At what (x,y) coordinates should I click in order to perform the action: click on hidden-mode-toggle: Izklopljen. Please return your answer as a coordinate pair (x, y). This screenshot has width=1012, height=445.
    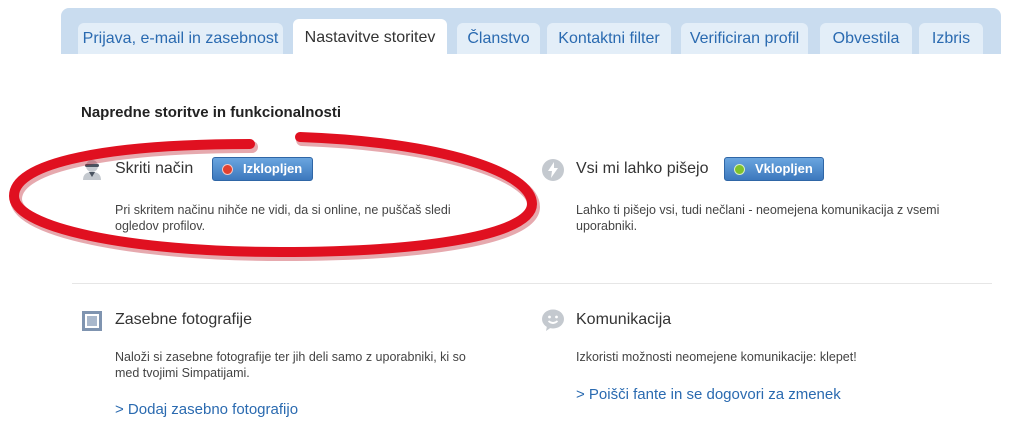
    Looking at the image, I should click on (263, 169).